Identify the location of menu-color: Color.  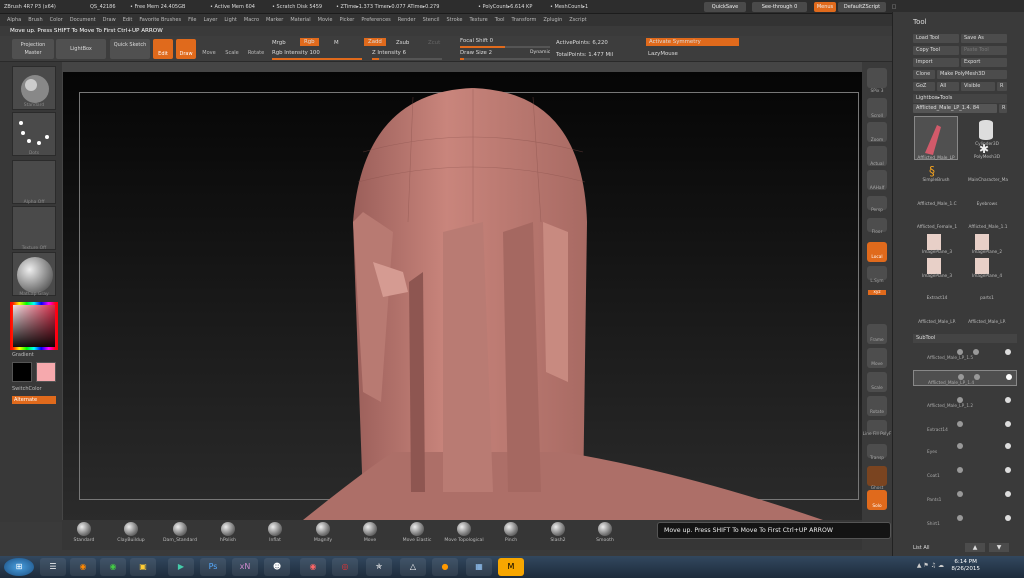
(56, 20).